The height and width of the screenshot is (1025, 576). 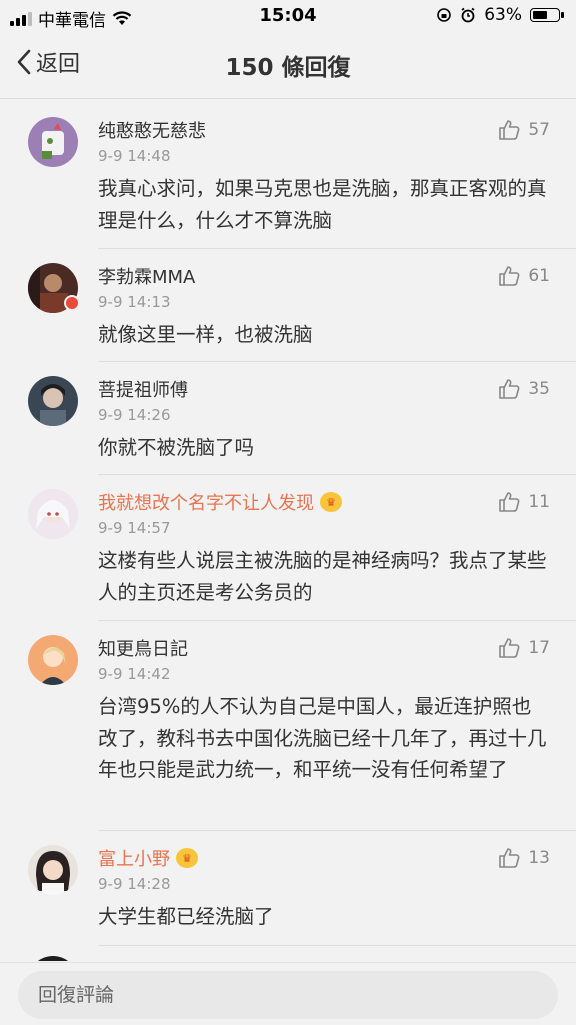 I want to click on like-button: 57, so click(x=524, y=130).